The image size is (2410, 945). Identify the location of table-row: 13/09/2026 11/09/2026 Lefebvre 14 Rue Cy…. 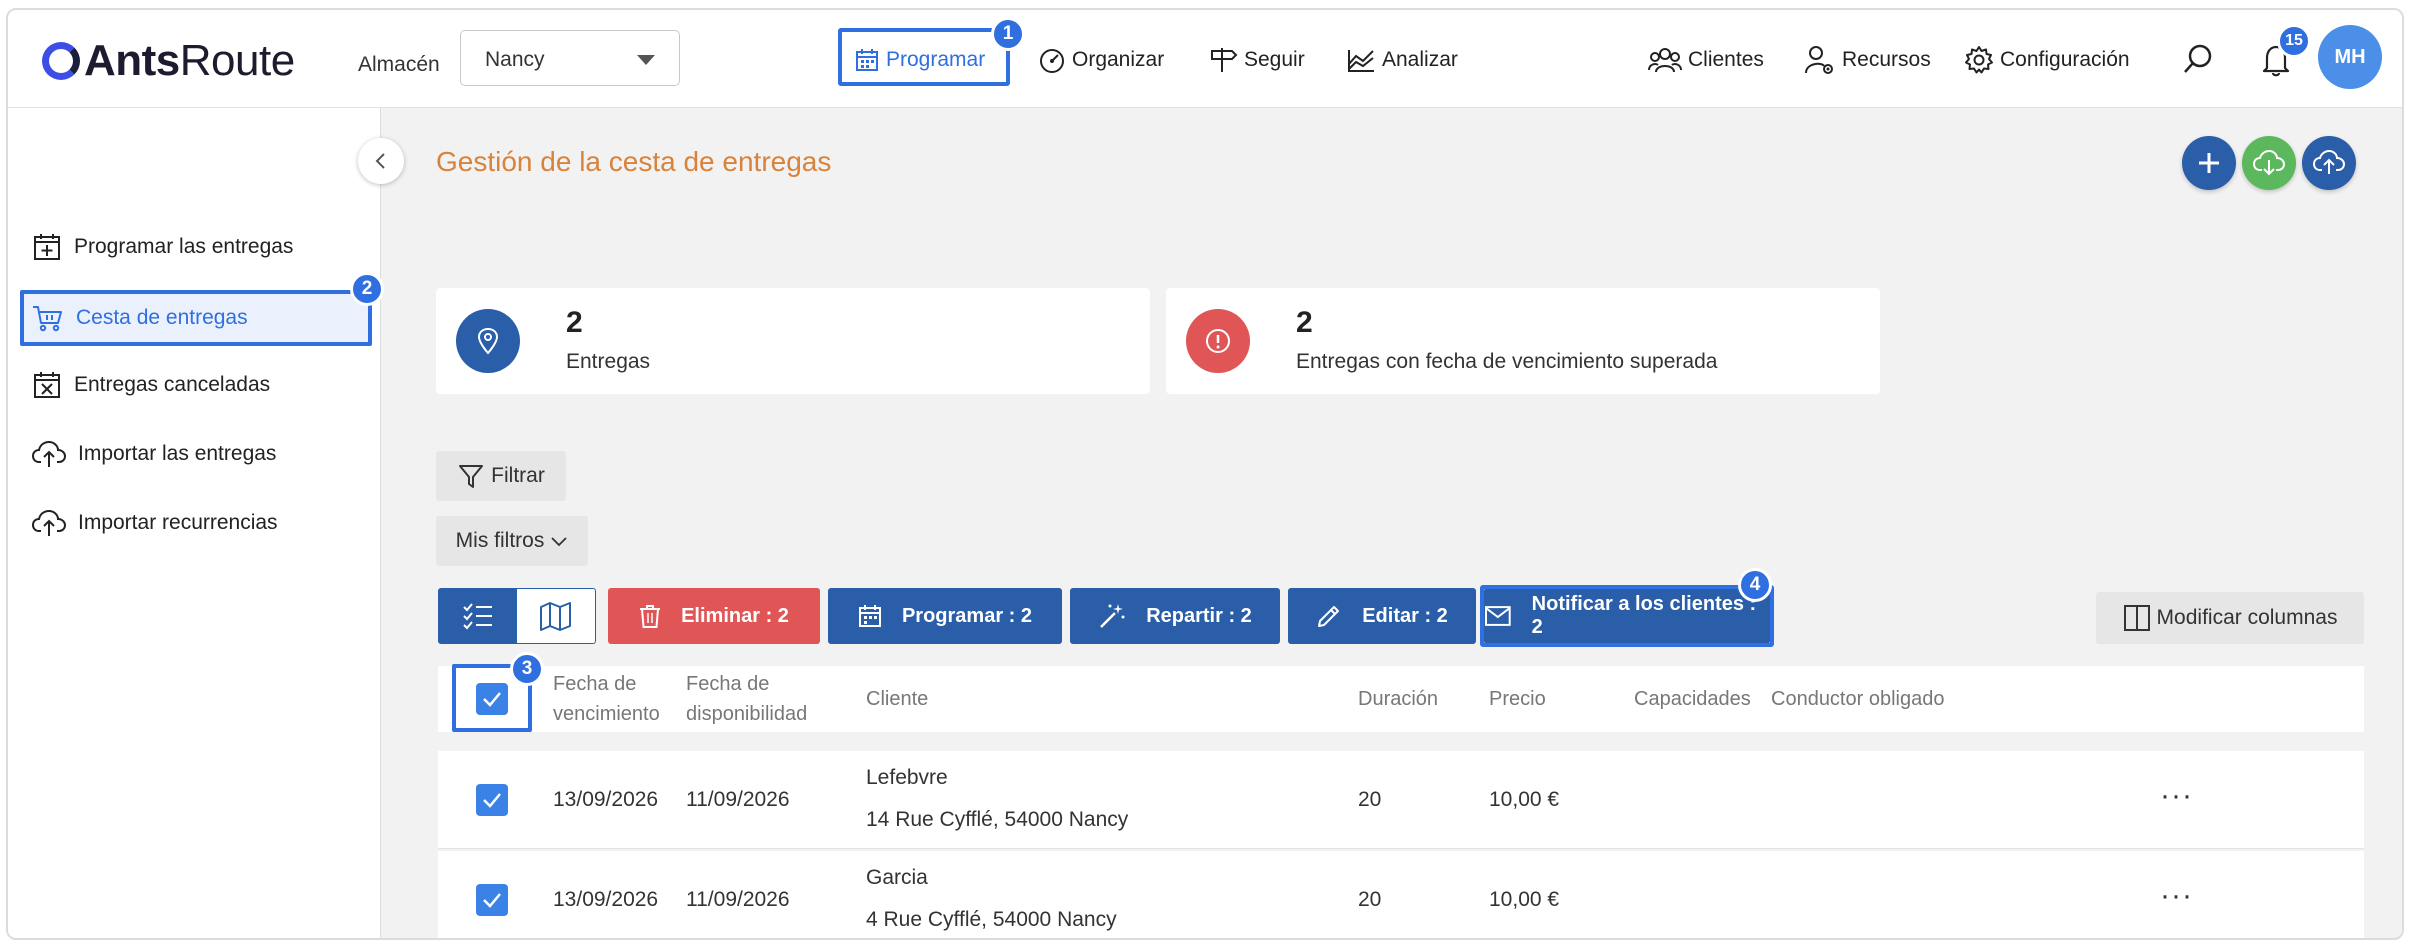
(1401, 800).